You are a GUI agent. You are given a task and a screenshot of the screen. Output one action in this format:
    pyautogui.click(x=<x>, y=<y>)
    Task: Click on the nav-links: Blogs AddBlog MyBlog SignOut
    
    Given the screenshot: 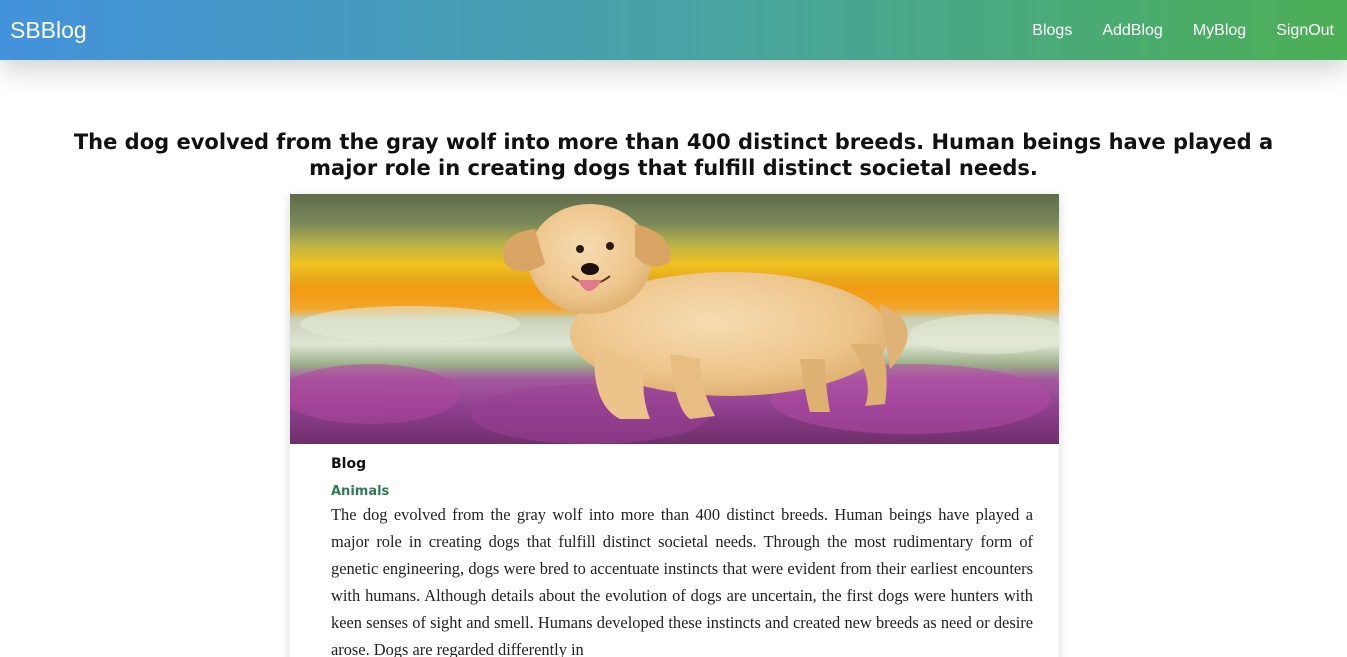 What is the action you would take?
    pyautogui.click(x=1183, y=31)
    